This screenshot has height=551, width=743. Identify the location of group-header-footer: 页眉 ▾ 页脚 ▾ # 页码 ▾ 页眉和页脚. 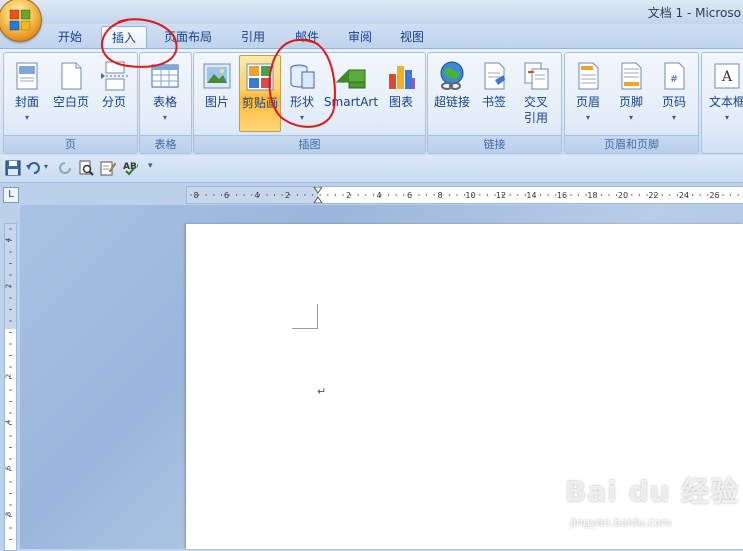
(631, 103).